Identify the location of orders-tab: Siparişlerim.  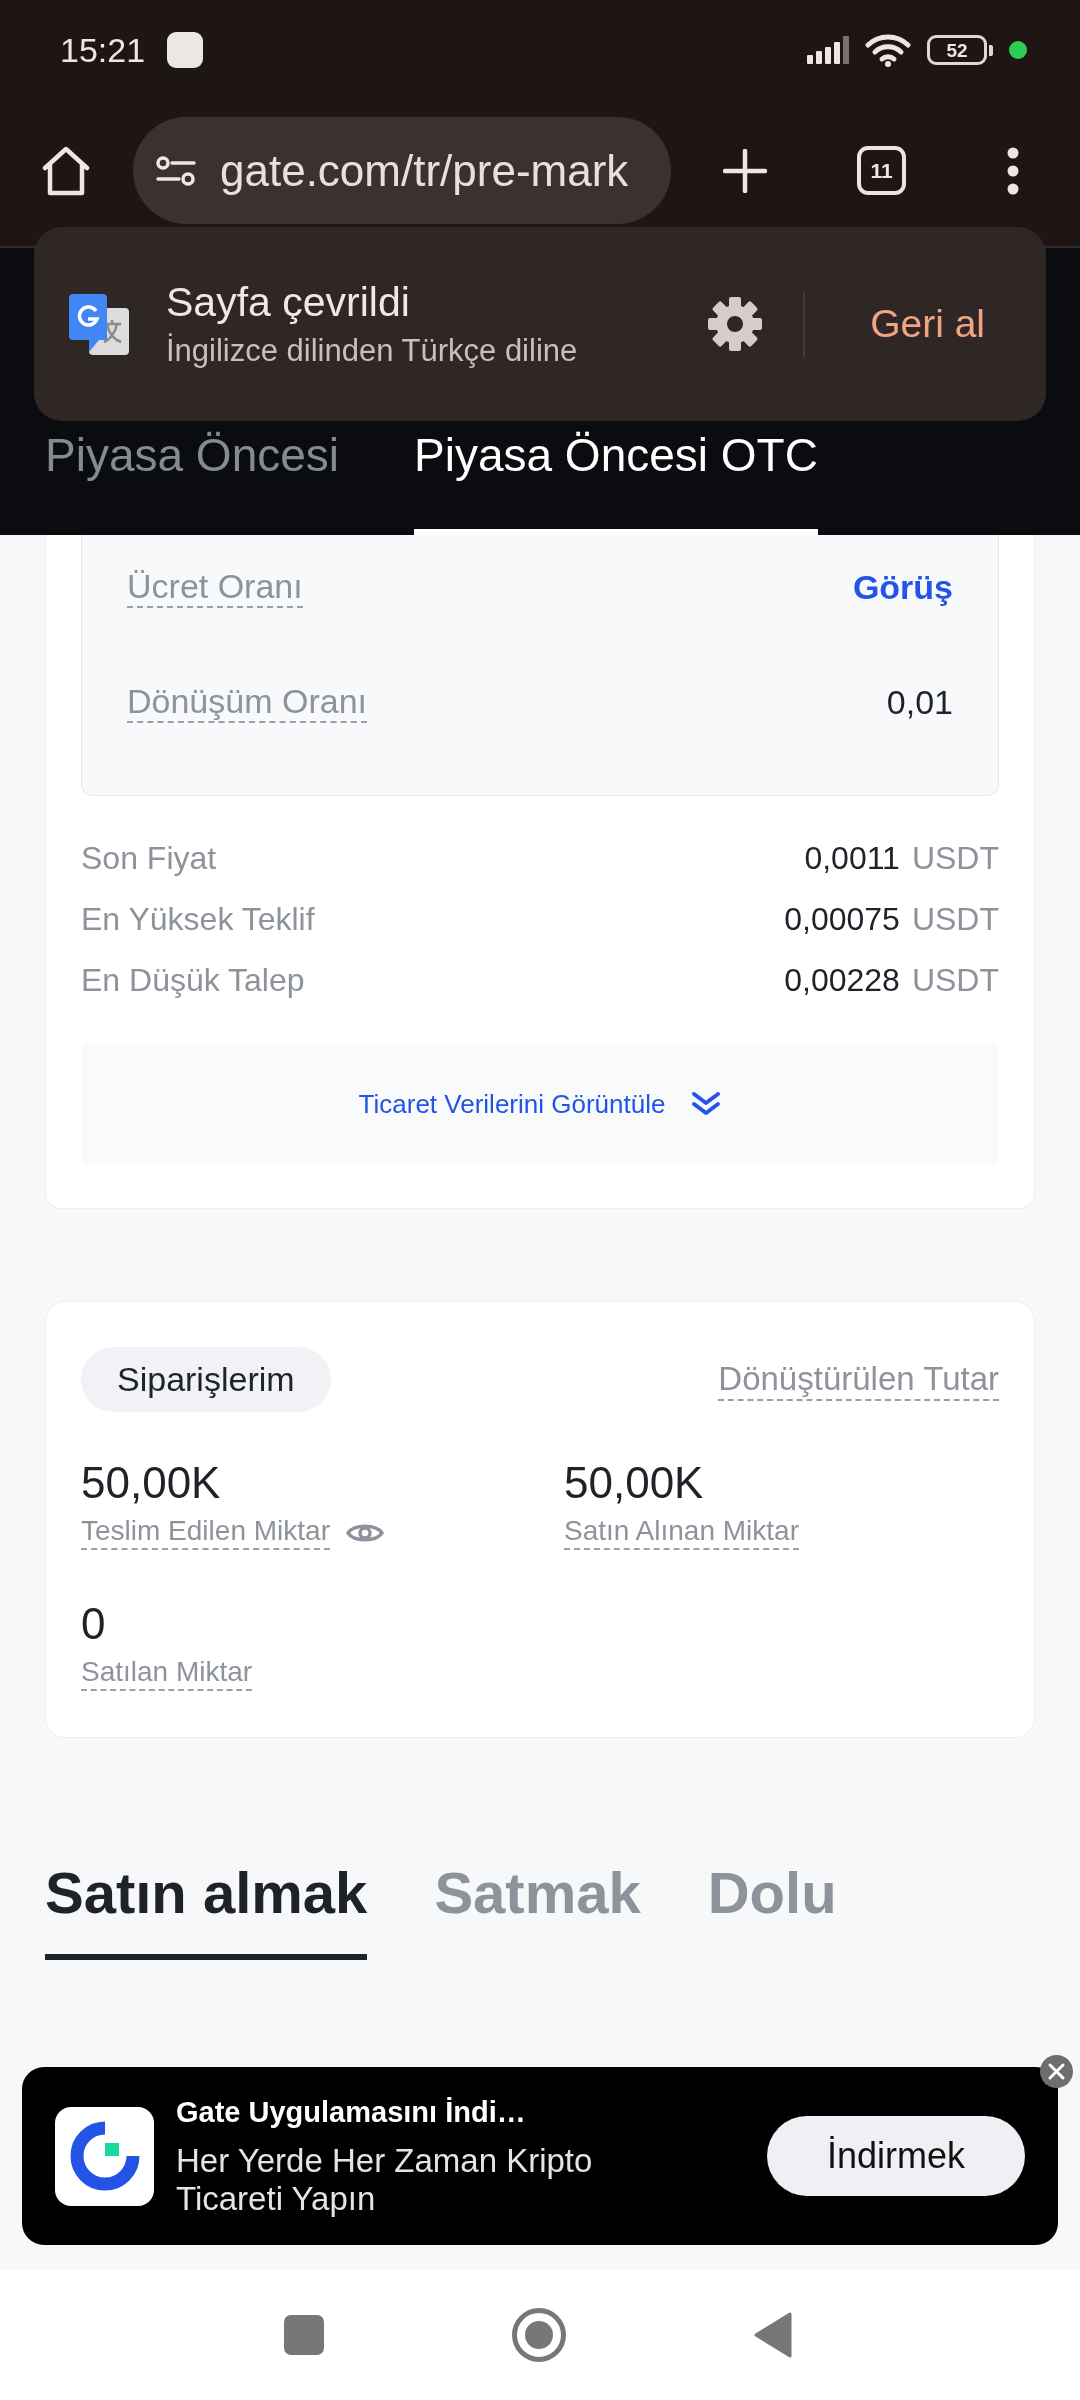
(206, 1379).